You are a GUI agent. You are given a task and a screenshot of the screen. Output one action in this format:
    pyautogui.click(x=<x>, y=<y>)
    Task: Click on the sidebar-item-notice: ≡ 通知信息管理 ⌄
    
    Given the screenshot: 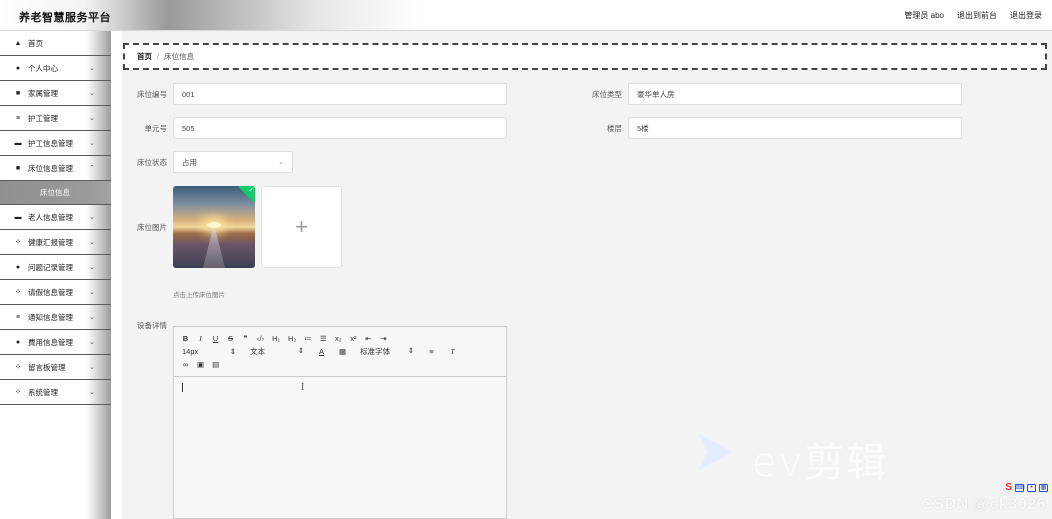 What is the action you would take?
    pyautogui.click(x=55, y=317)
    